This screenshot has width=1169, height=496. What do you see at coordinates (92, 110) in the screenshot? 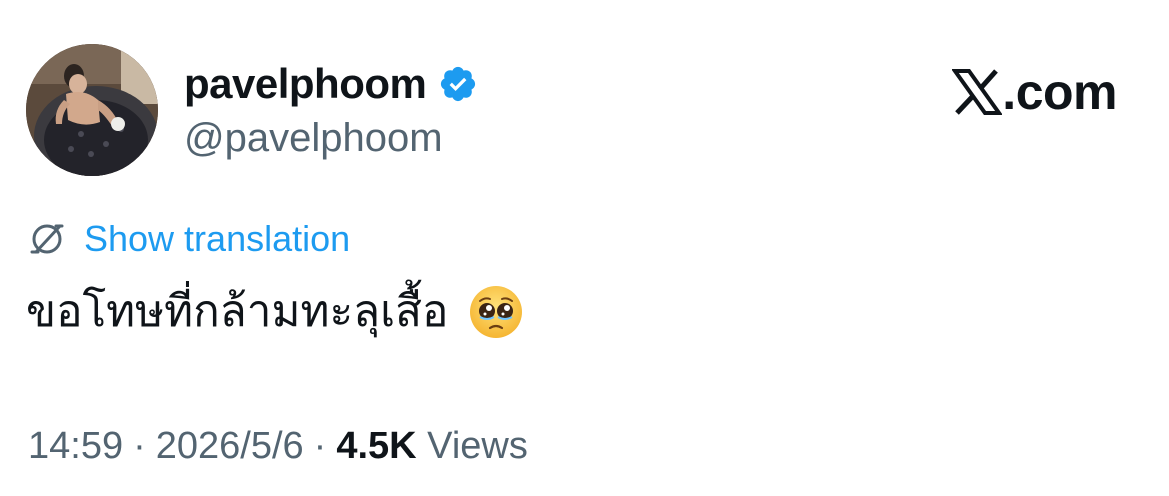
I see `avatar` at bounding box center [92, 110].